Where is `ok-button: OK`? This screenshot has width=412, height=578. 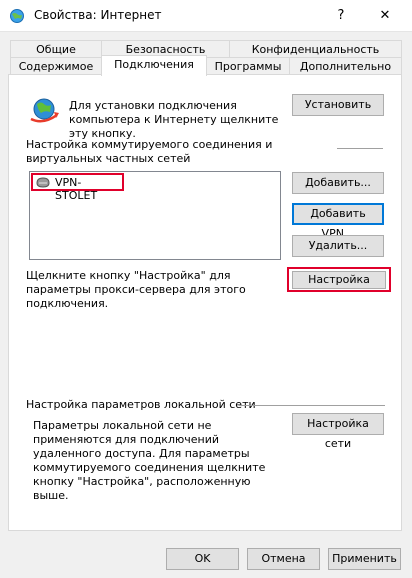
ok-button: OK is located at coordinates (202, 559).